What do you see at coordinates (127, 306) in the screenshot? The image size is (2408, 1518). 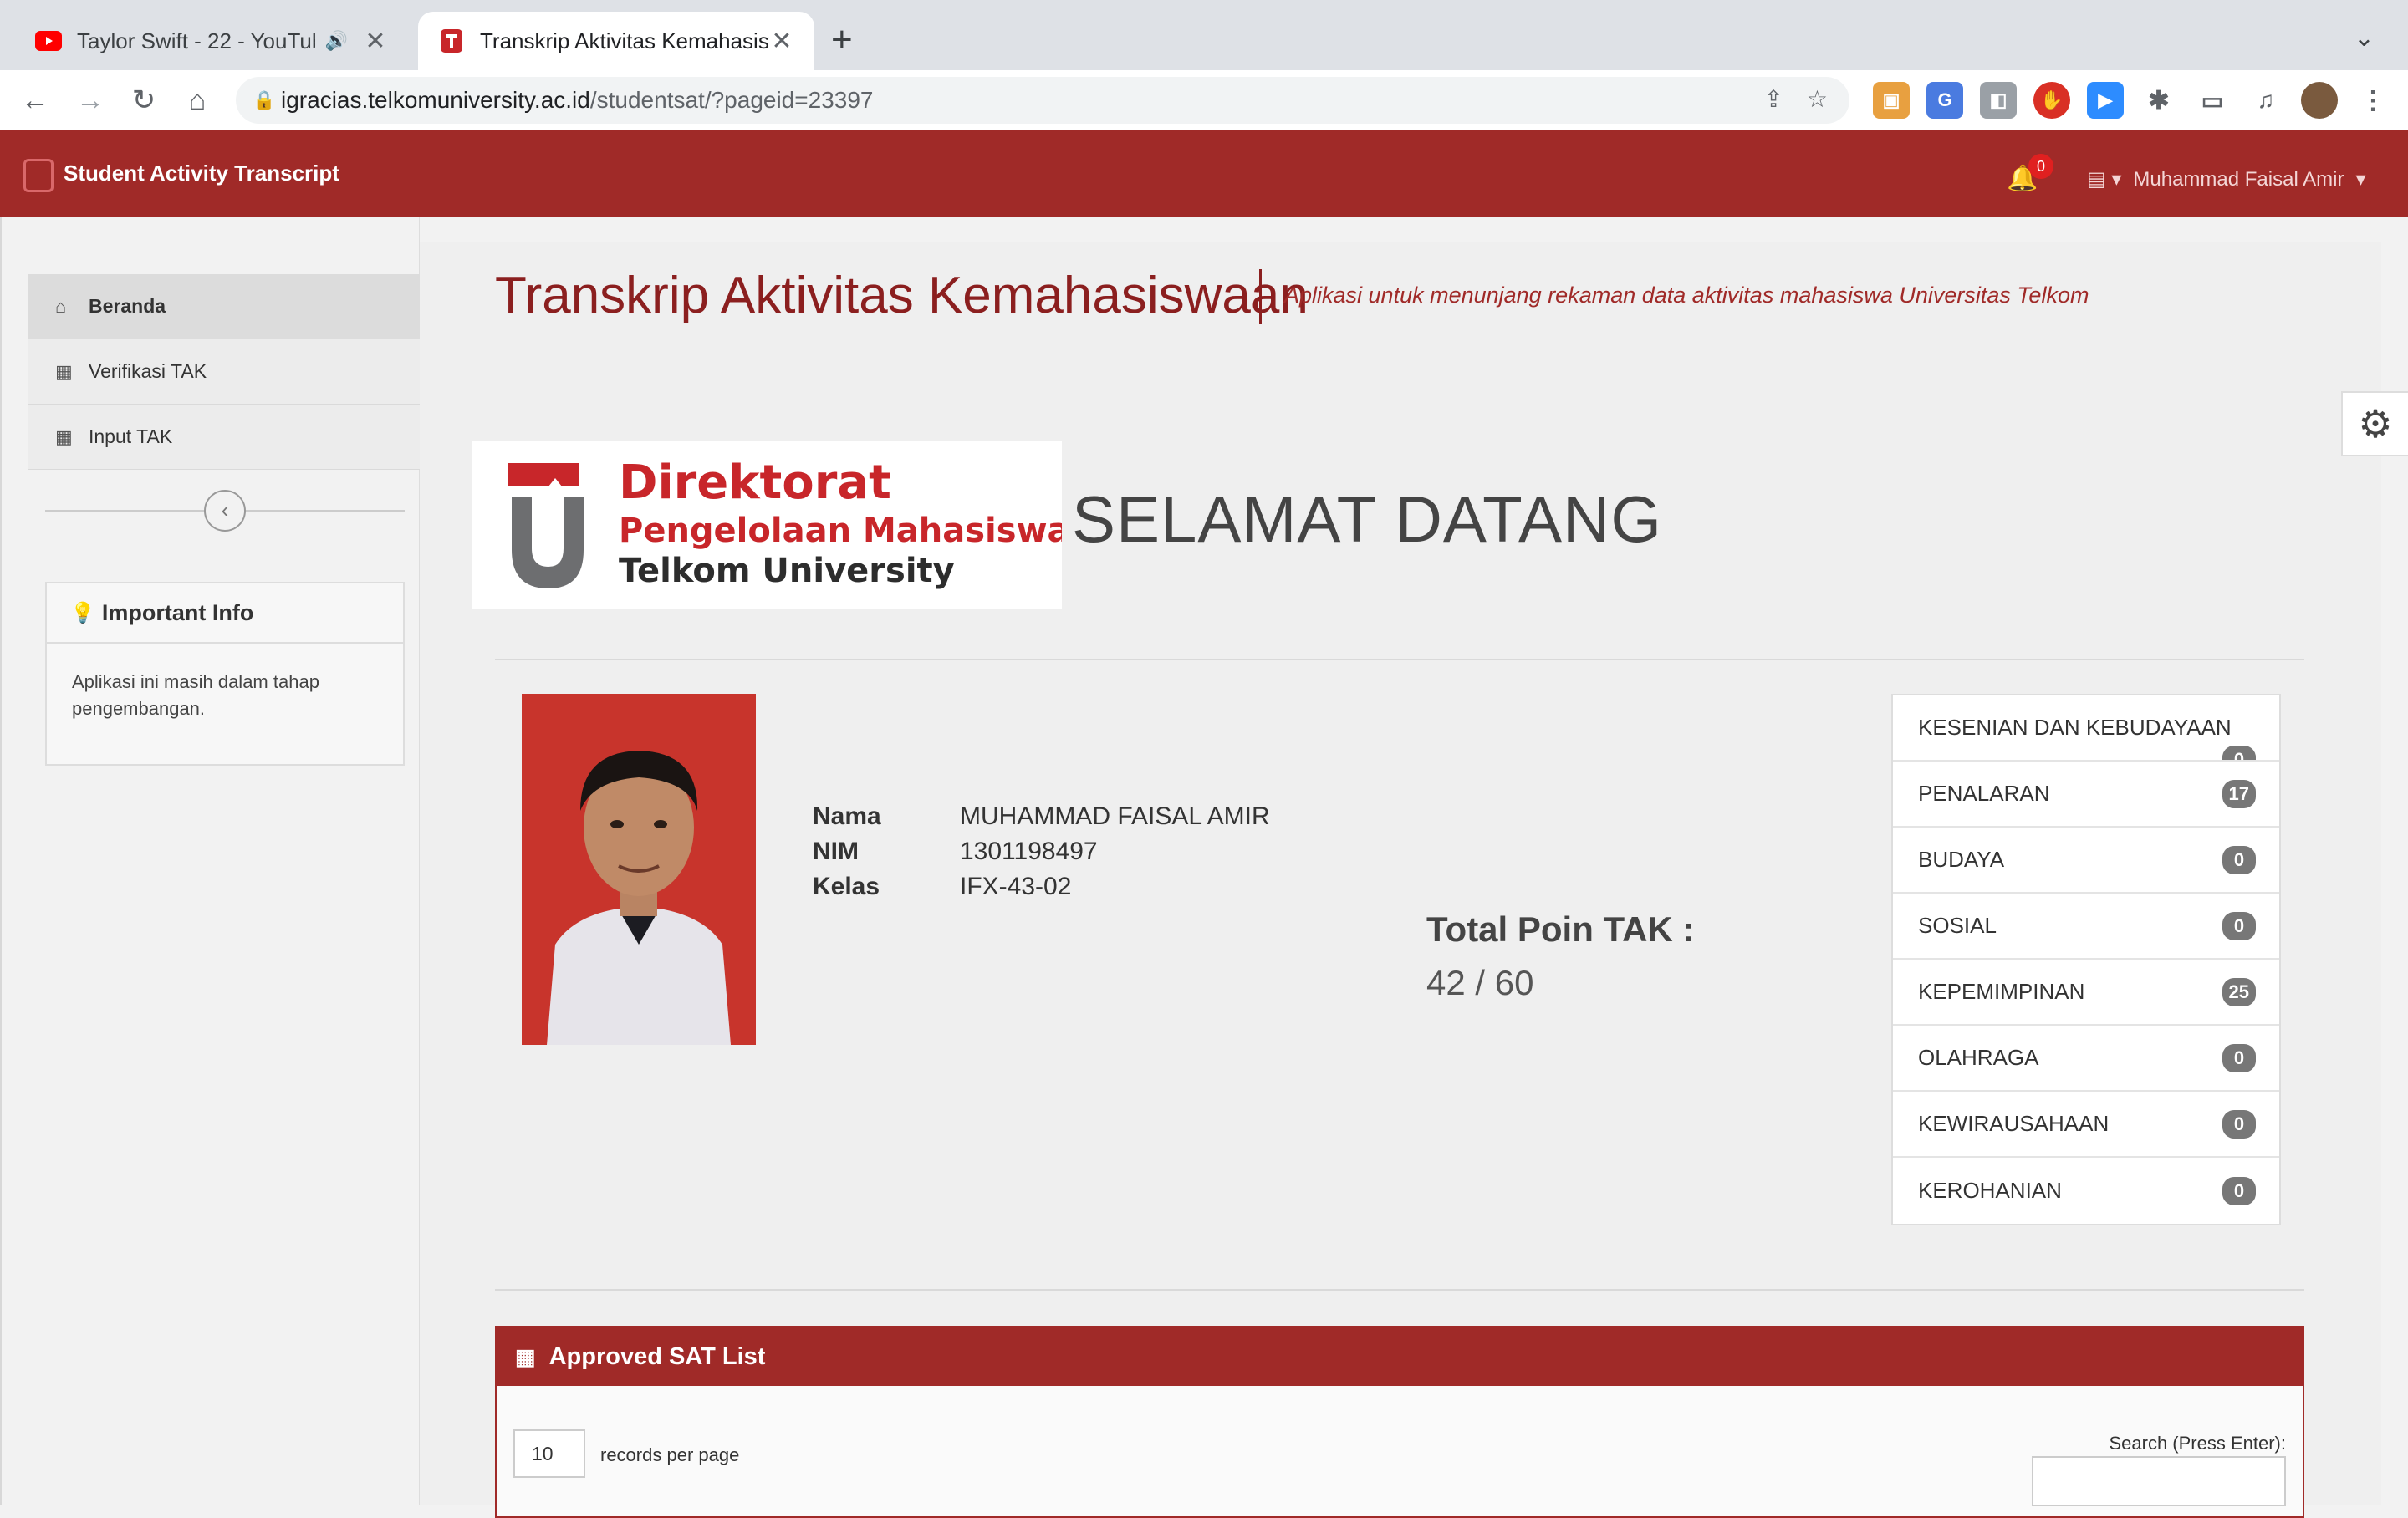 I see `sidebar-item-label: Beranda` at bounding box center [127, 306].